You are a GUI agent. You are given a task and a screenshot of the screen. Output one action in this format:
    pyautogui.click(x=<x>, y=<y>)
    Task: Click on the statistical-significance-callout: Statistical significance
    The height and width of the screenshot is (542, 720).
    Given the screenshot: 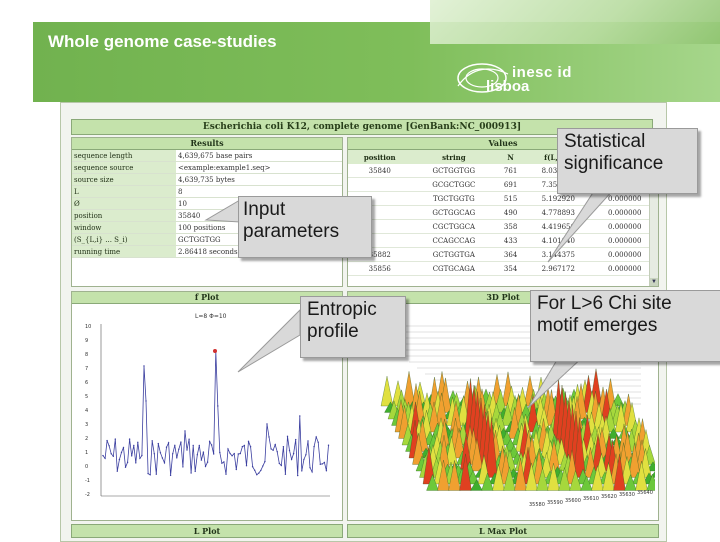 What is the action you would take?
    pyautogui.click(x=627, y=161)
    